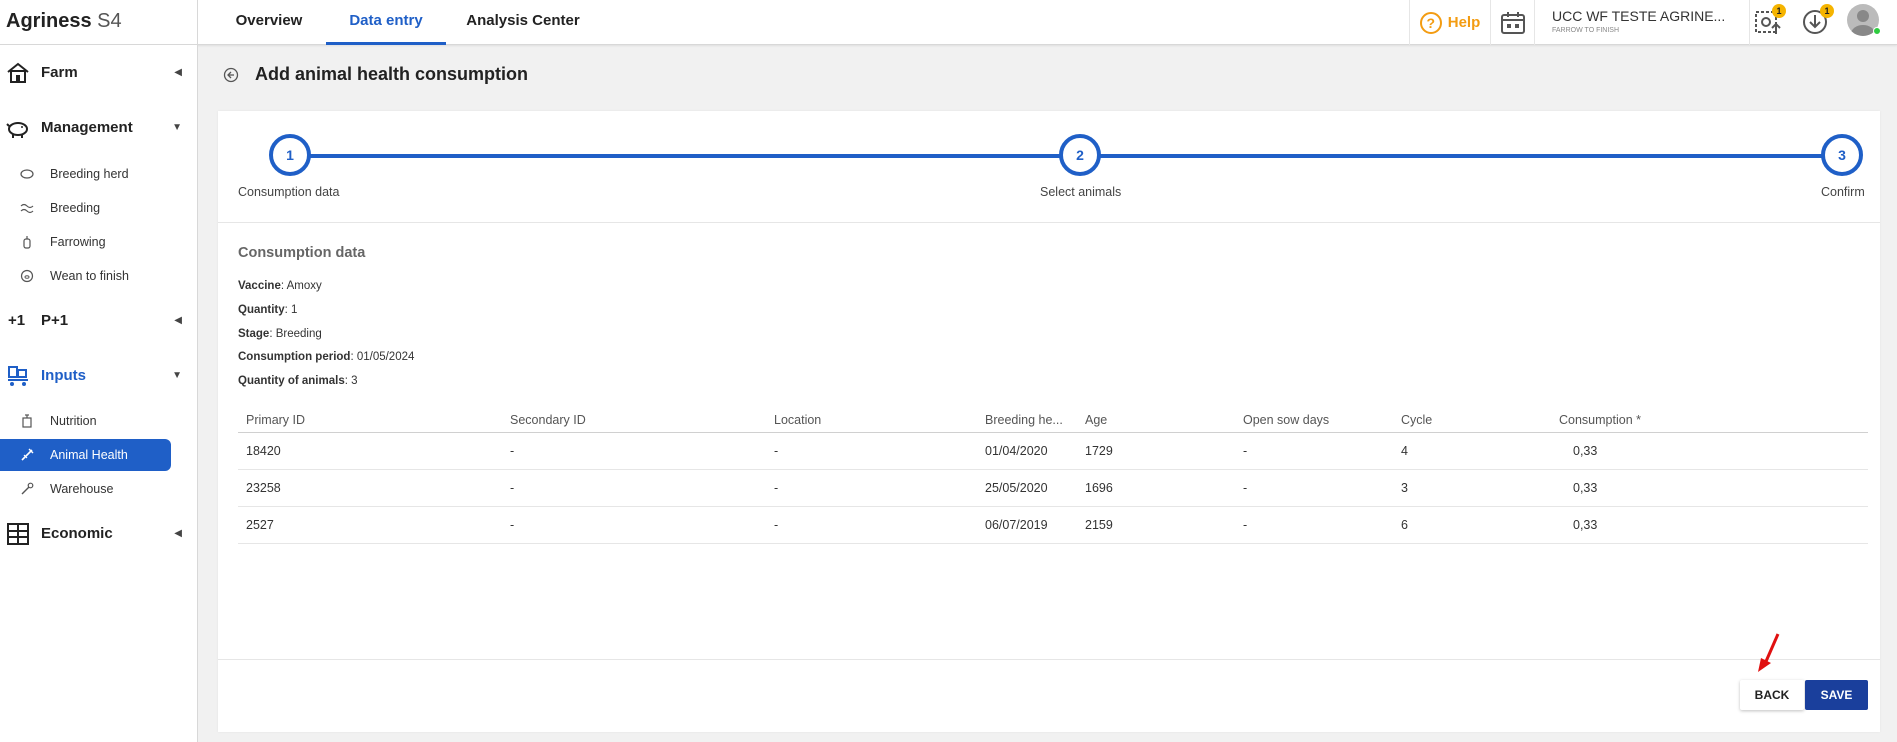  Describe the element at coordinates (63, 375) in the screenshot. I see `sidebar-section-label: Inputs` at that location.